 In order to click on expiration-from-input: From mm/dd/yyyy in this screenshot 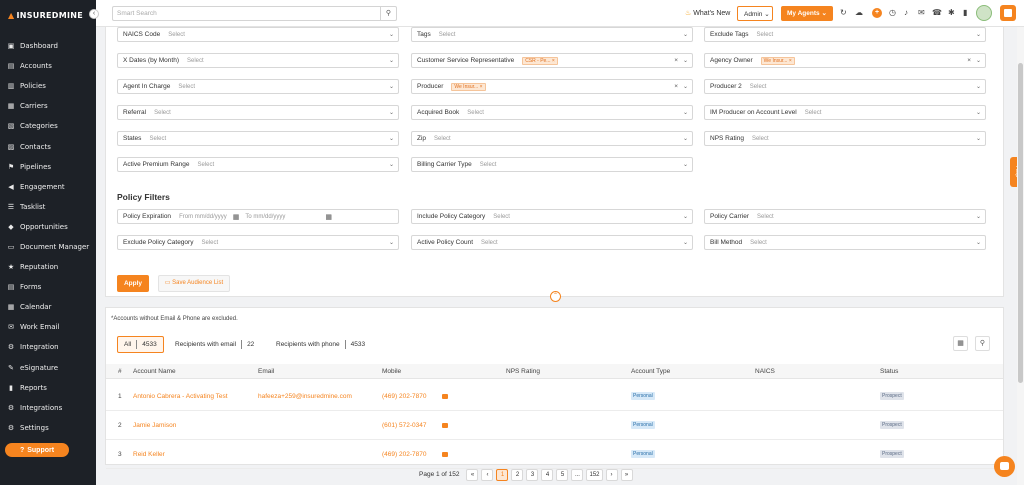, I will do `click(203, 217)`.